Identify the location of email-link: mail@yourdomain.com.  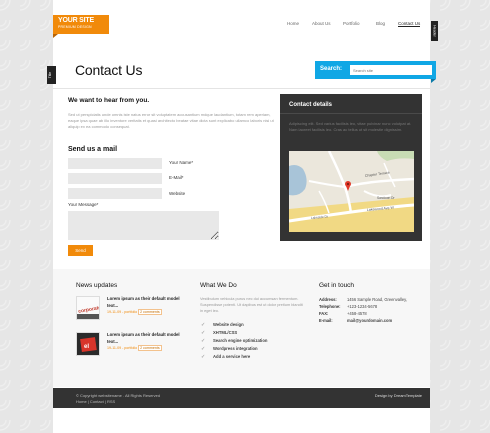
(369, 320).